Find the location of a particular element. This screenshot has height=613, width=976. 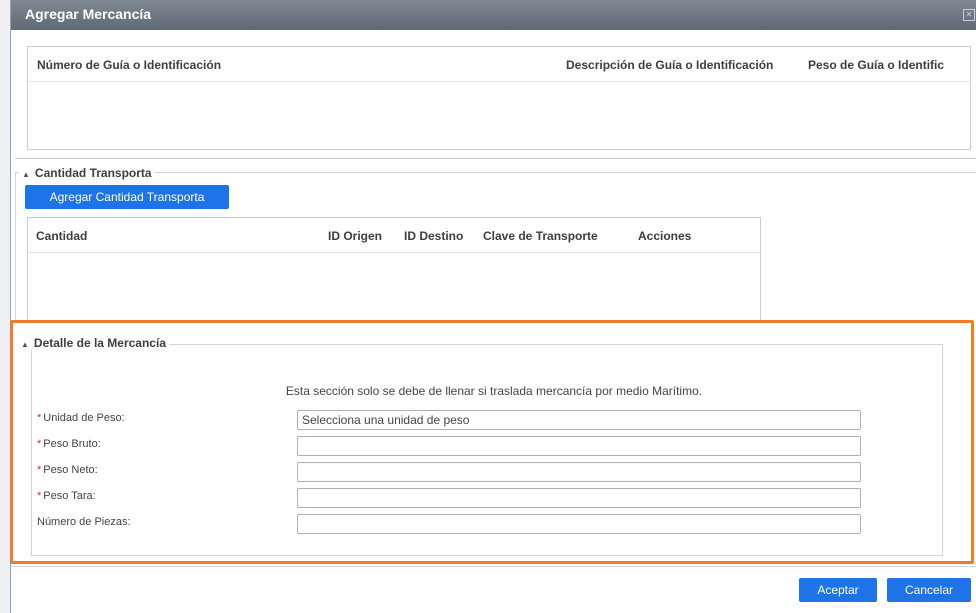

col-id-destino: ID Destino is located at coordinates (433, 236).